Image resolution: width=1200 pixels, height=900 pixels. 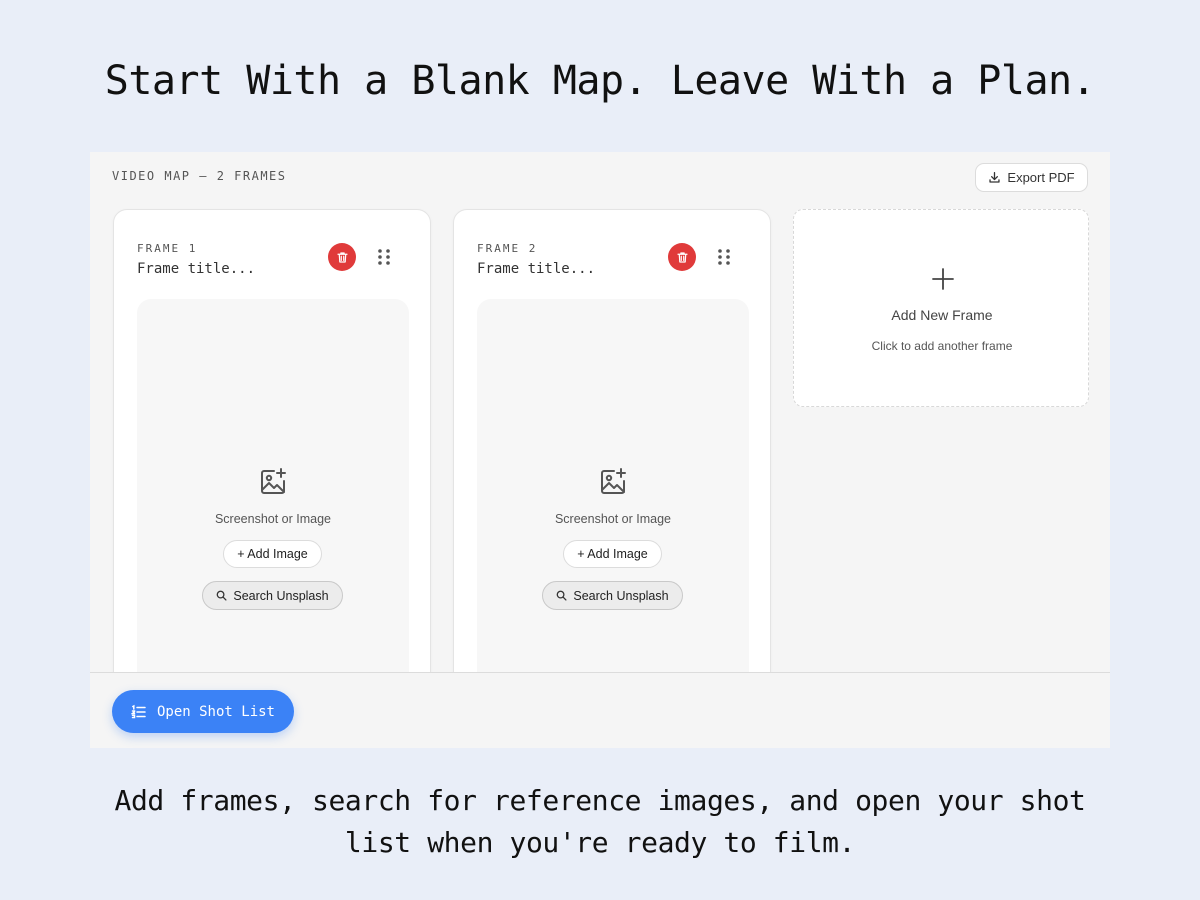 I want to click on bottom-bar: Open Shot List, so click(x=600, y=710).